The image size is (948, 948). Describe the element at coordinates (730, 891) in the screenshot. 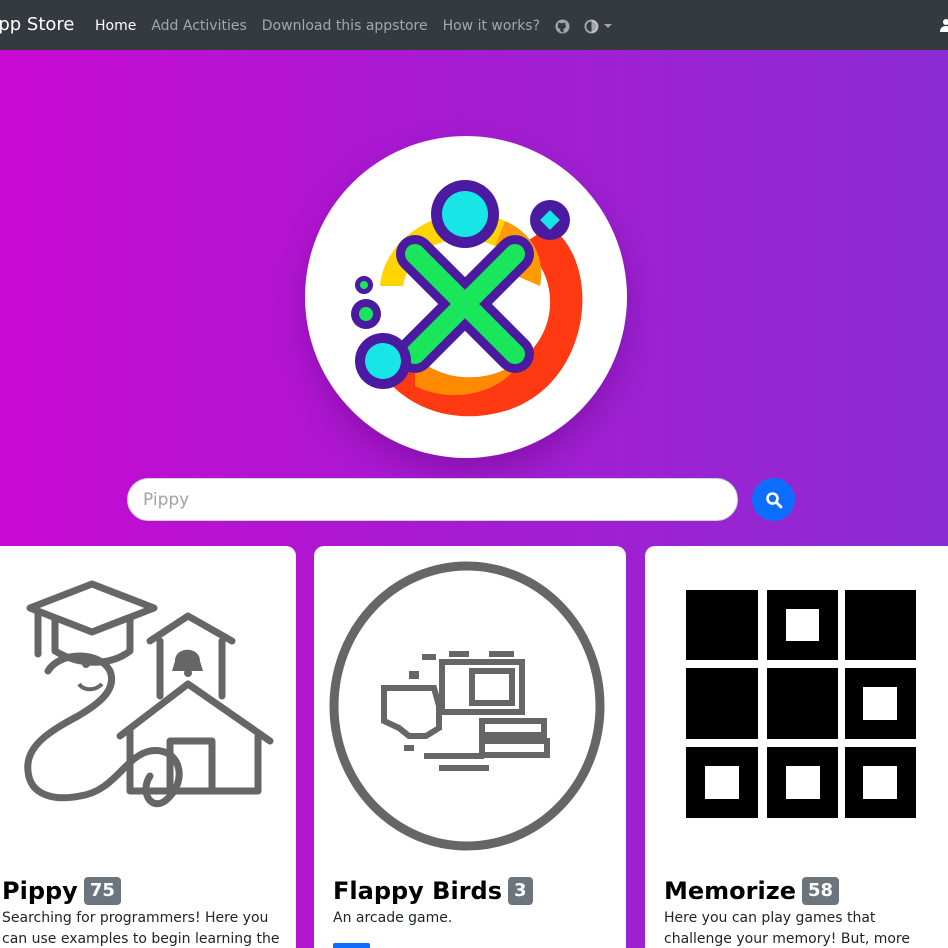

I see `activity-name: Memorize` at that location.